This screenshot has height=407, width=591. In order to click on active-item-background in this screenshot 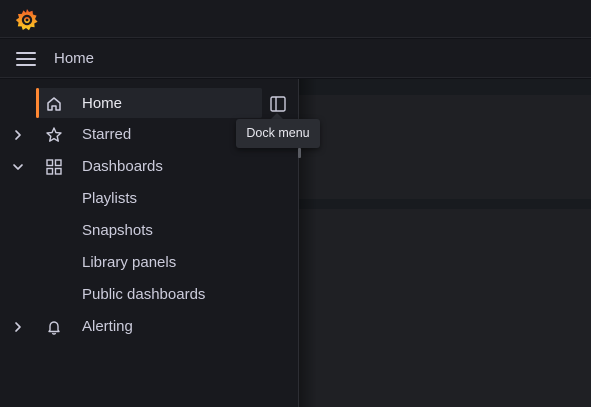, I will do `click(149, 103)`.